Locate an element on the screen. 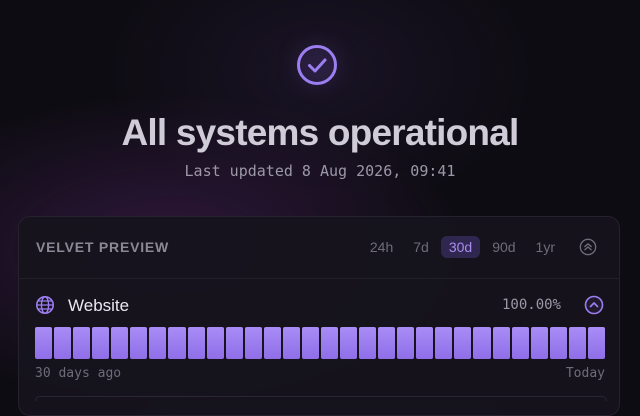 The image size is (640, 416). axis-end-label: Today is located at coordinates (585, 373).